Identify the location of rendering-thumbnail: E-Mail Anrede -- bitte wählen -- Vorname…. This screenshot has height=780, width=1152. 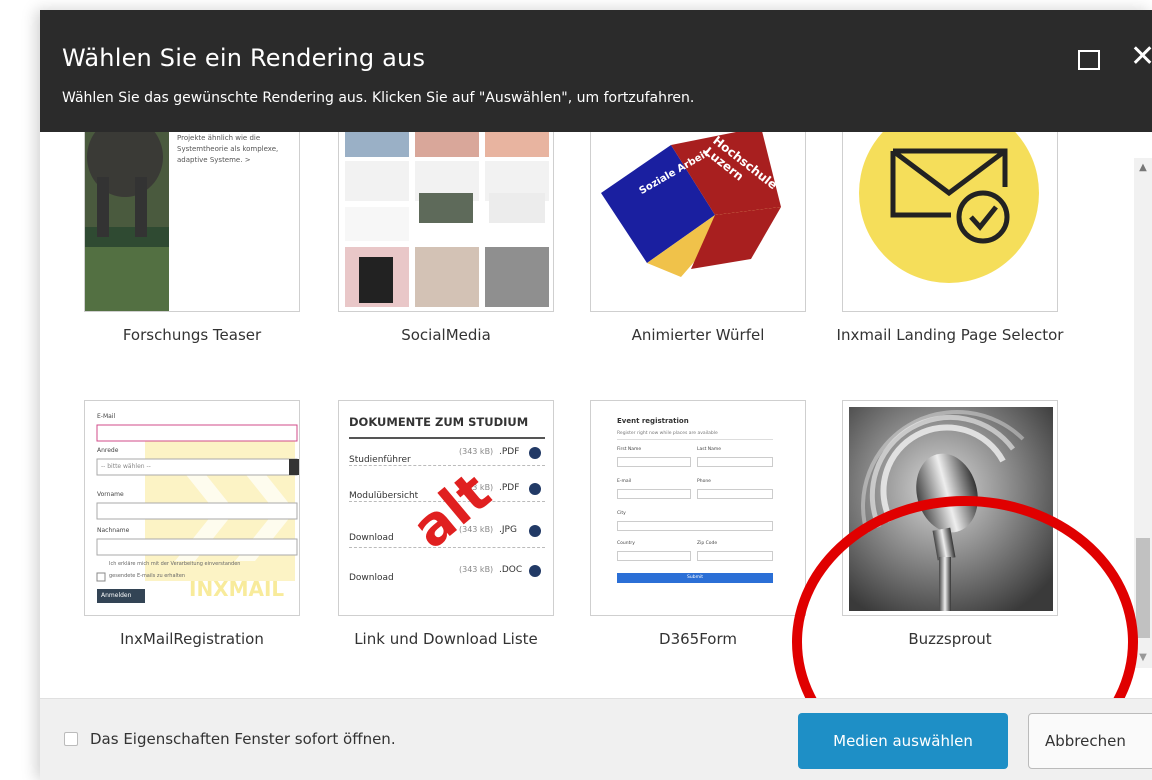
(192, 508).